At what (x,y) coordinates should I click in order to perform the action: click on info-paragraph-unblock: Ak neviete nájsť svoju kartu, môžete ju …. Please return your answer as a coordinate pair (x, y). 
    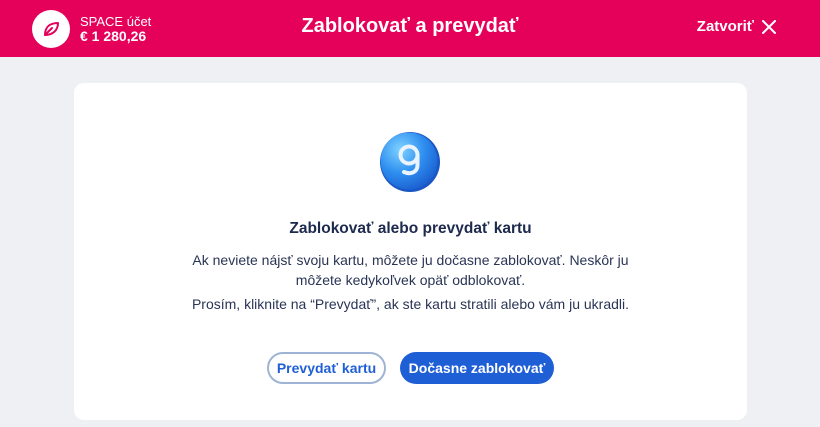
    Looking at the image, I should click on (410, 270).